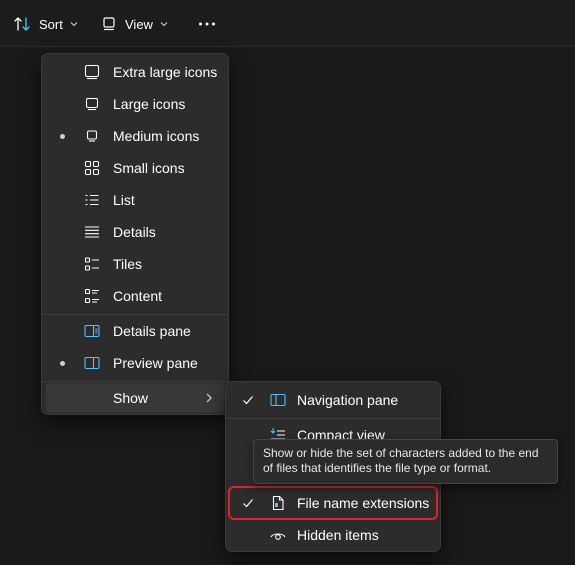  I want to click on large-icons-icon, so click(92, 104).